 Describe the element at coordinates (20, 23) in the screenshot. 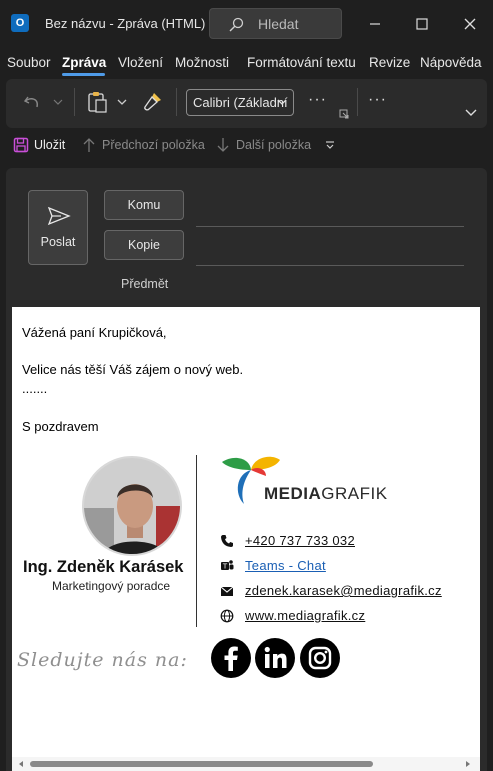

I see `outlook-app-icon: O` at that location.